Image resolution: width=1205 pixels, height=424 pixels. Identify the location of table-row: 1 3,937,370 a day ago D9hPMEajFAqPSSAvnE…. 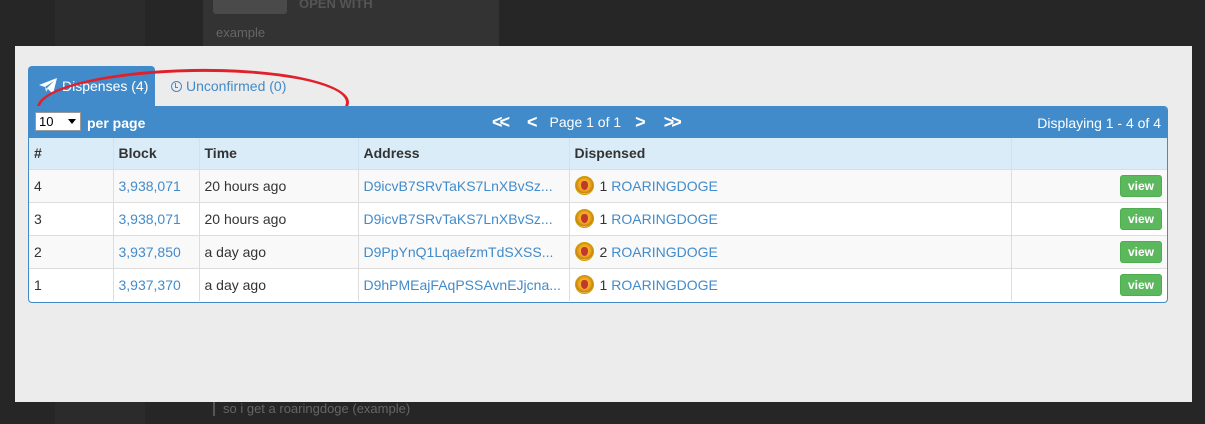
(598, 284).